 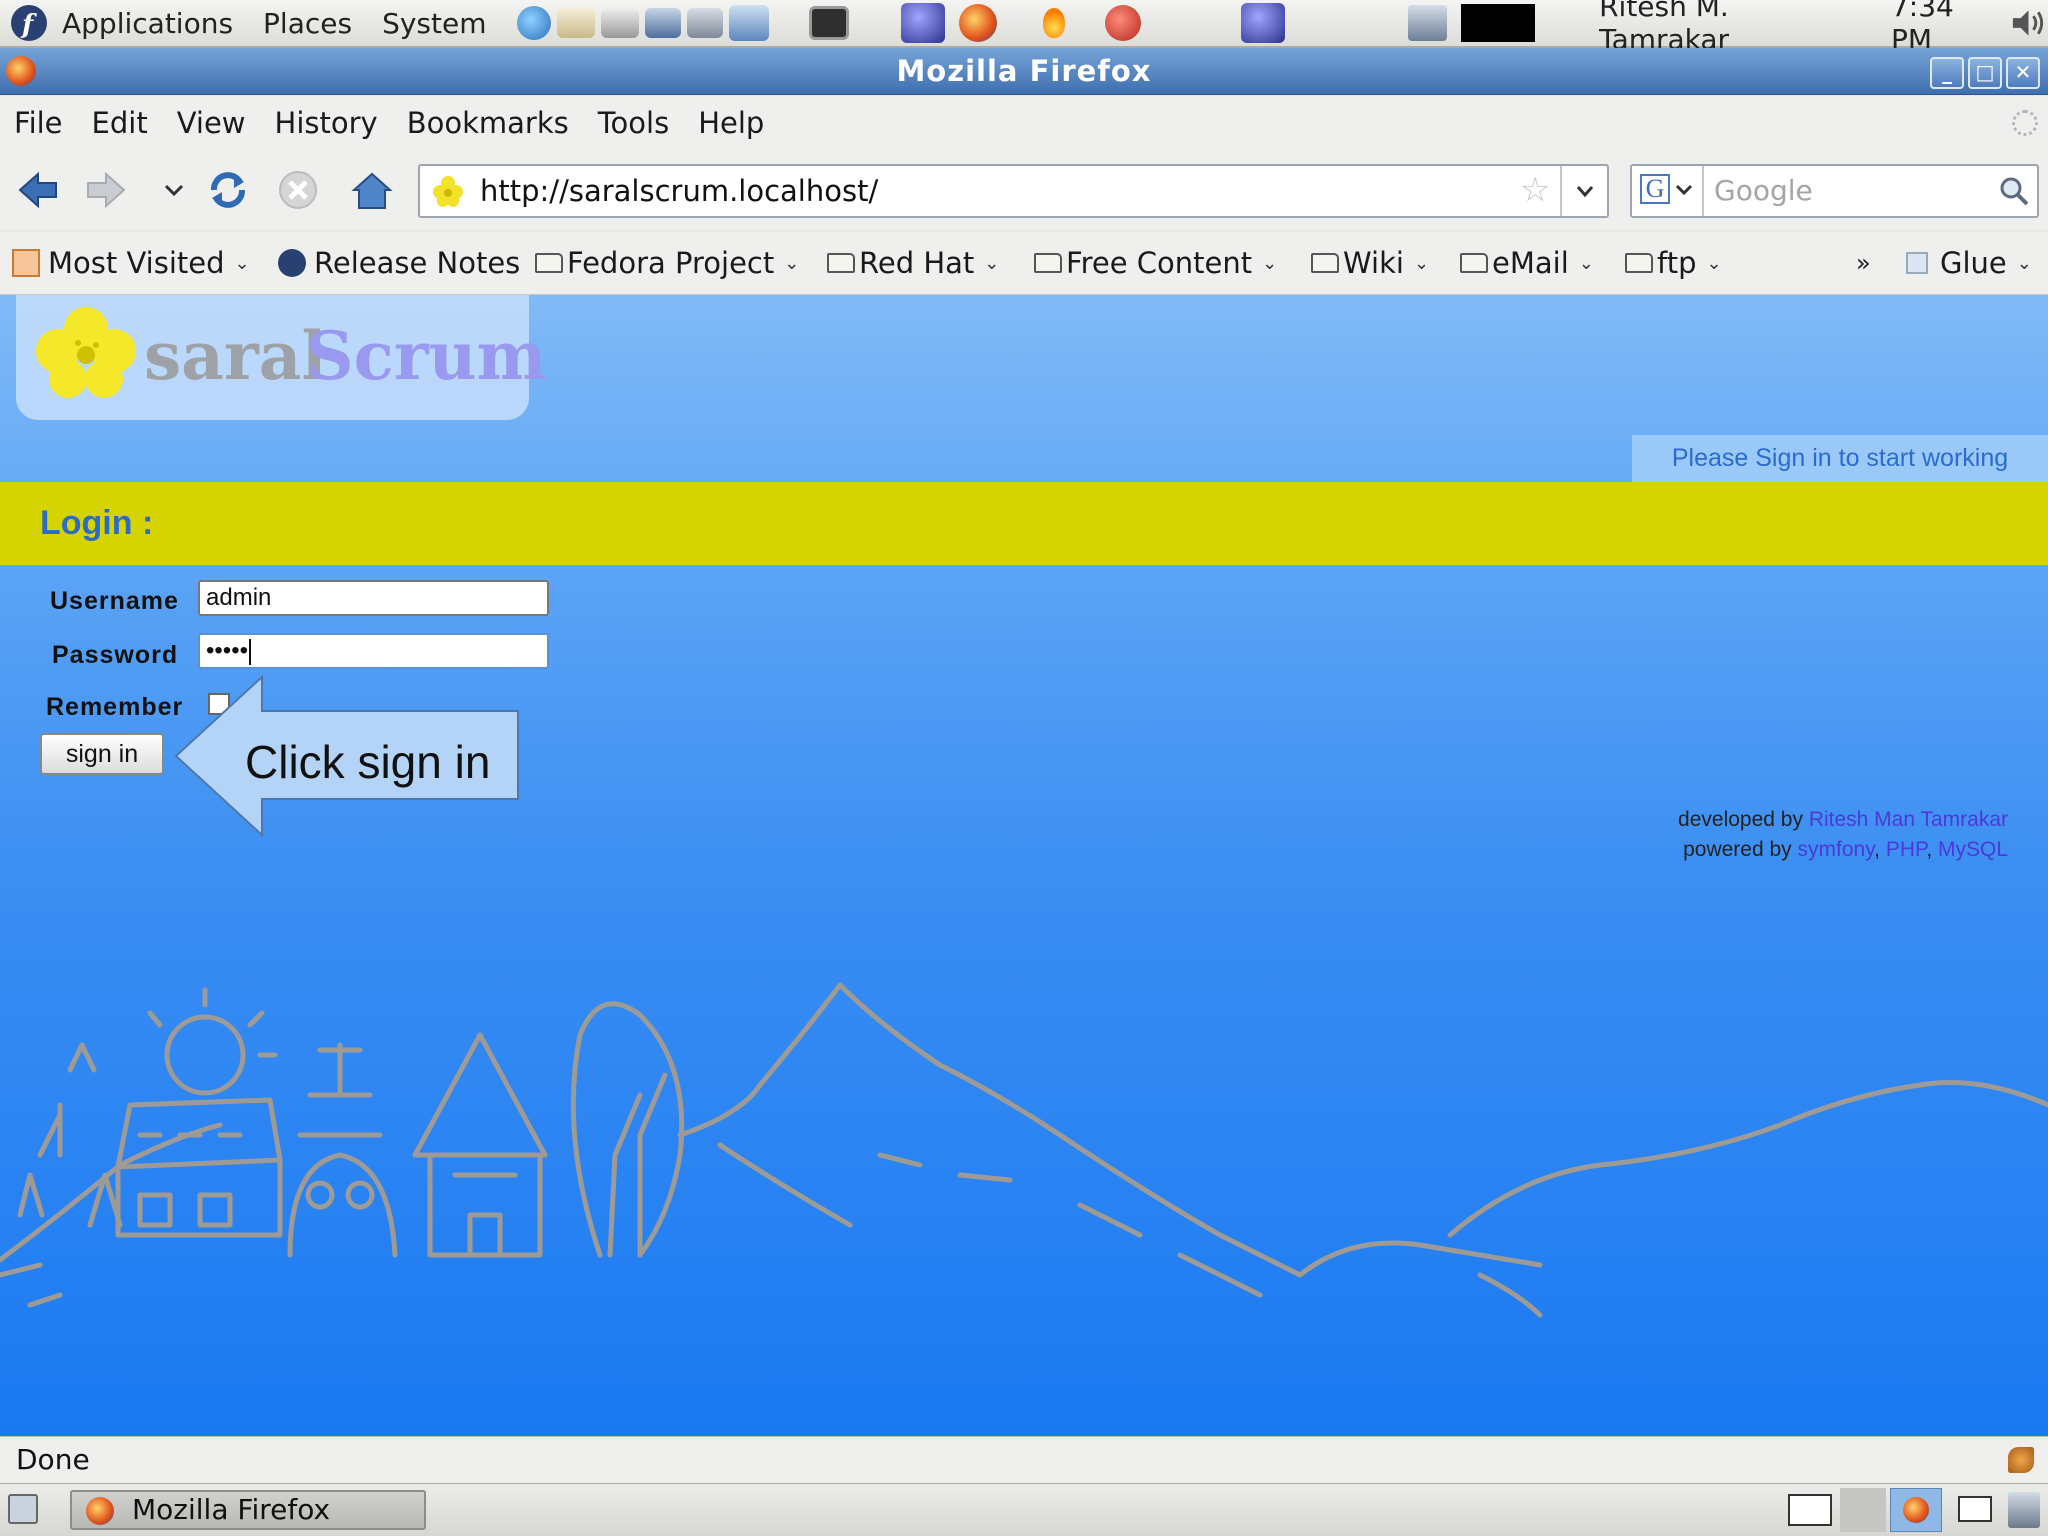 I want to click on home-button, so click(x=372, y=190).